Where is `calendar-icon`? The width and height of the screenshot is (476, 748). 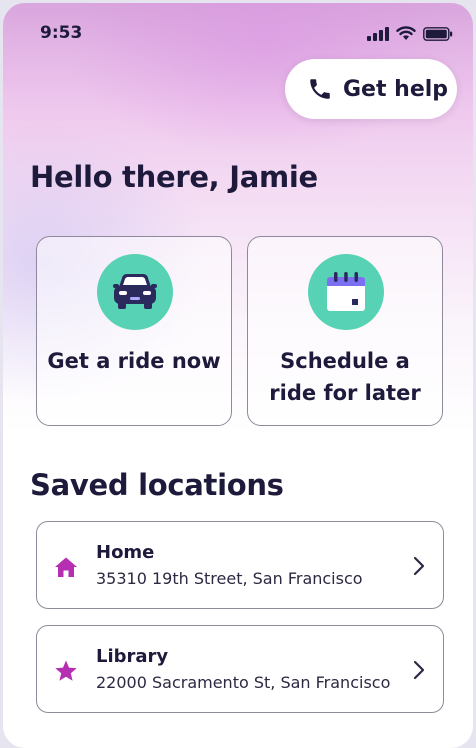 calendar-icon is located at coordinates (346, 291).